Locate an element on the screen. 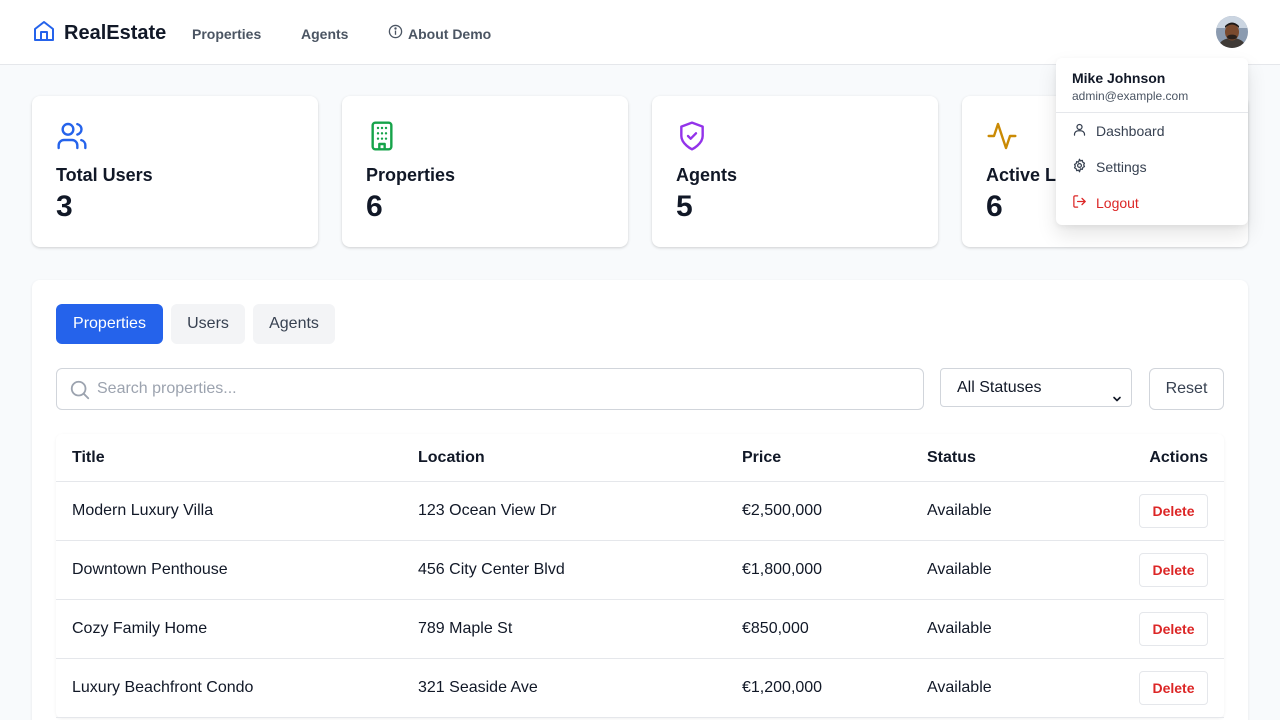 Image resolution: width=1280 pixels, height=720 pixels. column-header-status: Status is located at coordinates (951, 457).